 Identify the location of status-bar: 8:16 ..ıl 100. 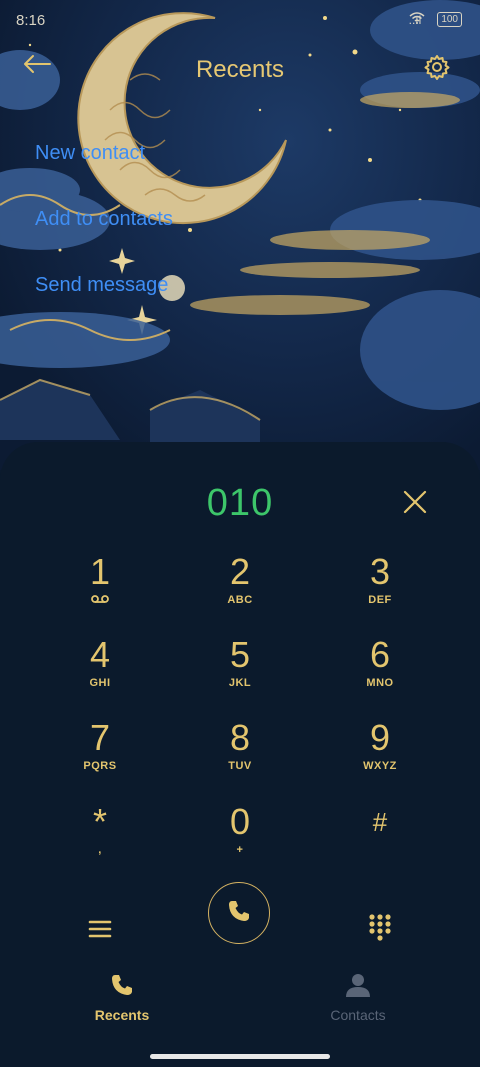
(240, 20).